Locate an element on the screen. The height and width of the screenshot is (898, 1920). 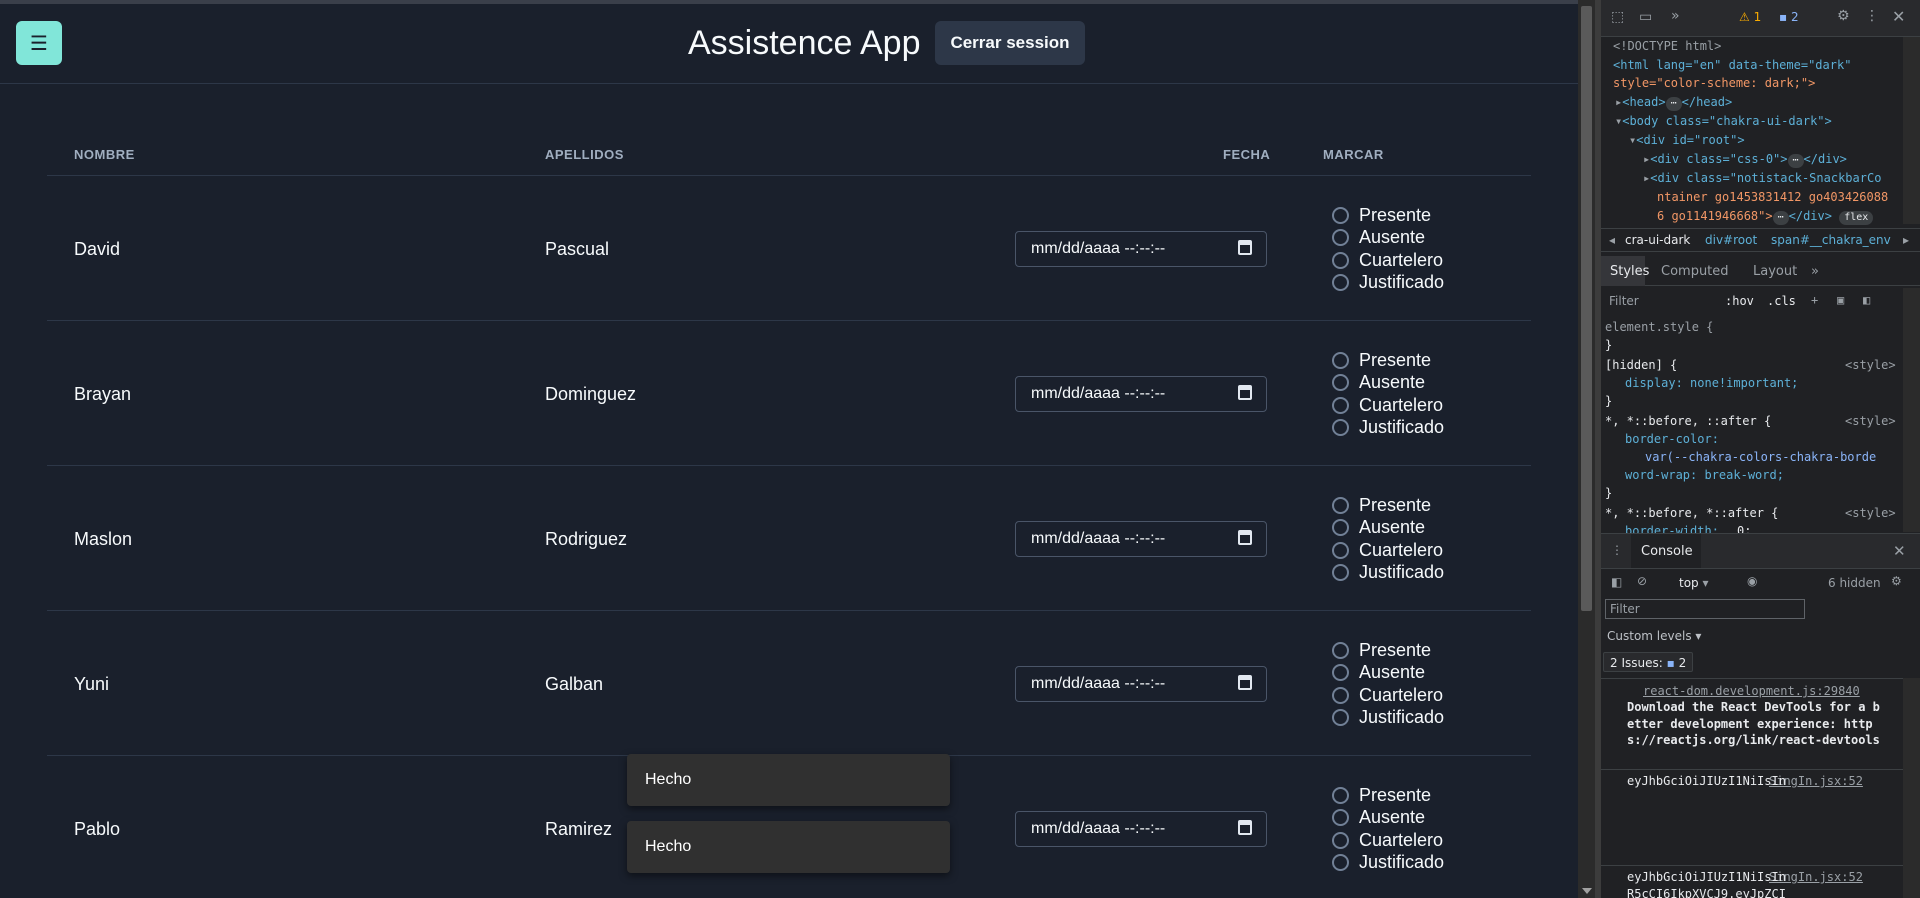
style-declaration: word-wrap: break-word; is located at coordinates (1704, 475).